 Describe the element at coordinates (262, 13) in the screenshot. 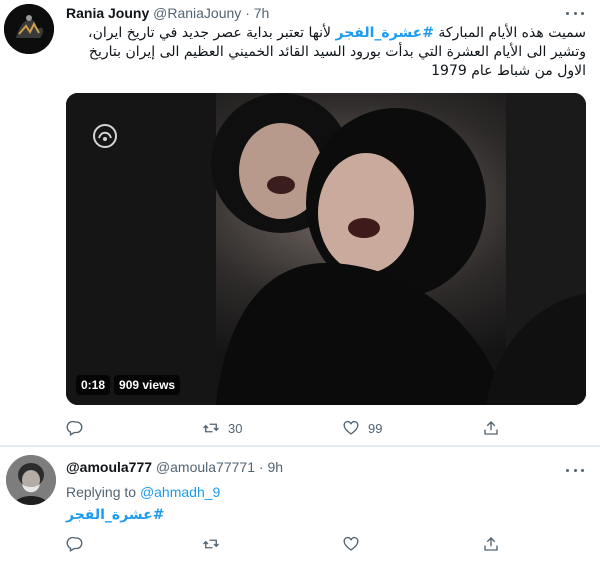

I see `timestamp: 7h` at that location.